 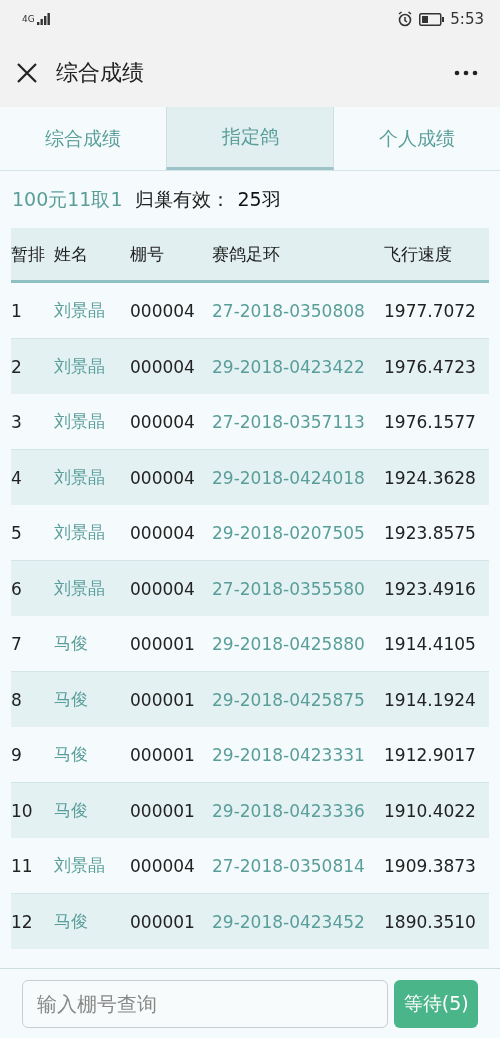 I want to click on table-cell: 10, so click(x=32, y=810).